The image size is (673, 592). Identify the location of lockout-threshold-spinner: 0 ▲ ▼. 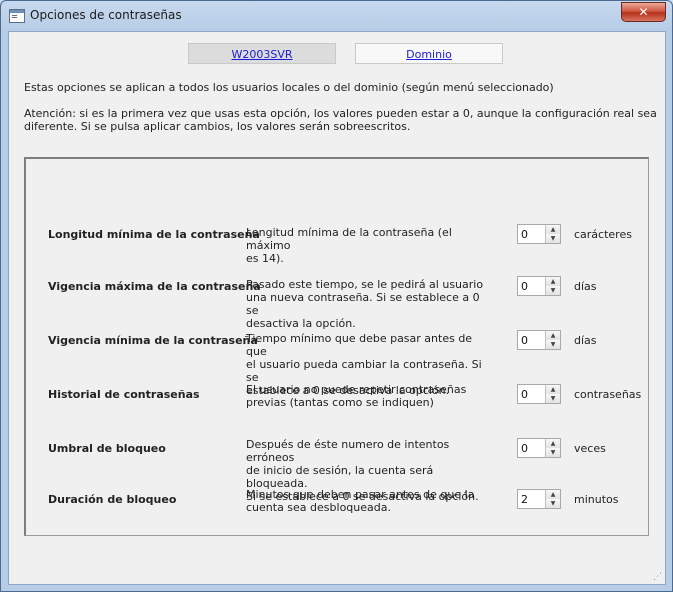
(539, 448).